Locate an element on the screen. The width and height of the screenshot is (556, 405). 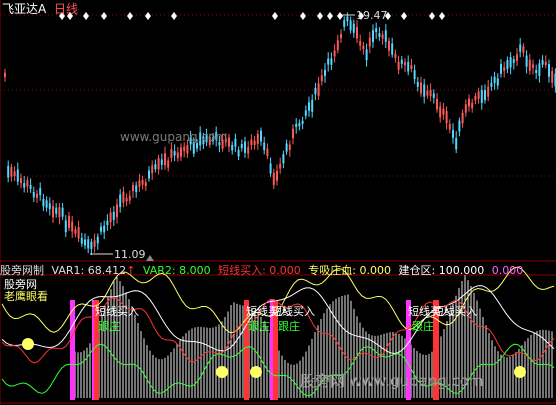
signal-follow-1: 跟庄 is located at coordinates (109, 326).